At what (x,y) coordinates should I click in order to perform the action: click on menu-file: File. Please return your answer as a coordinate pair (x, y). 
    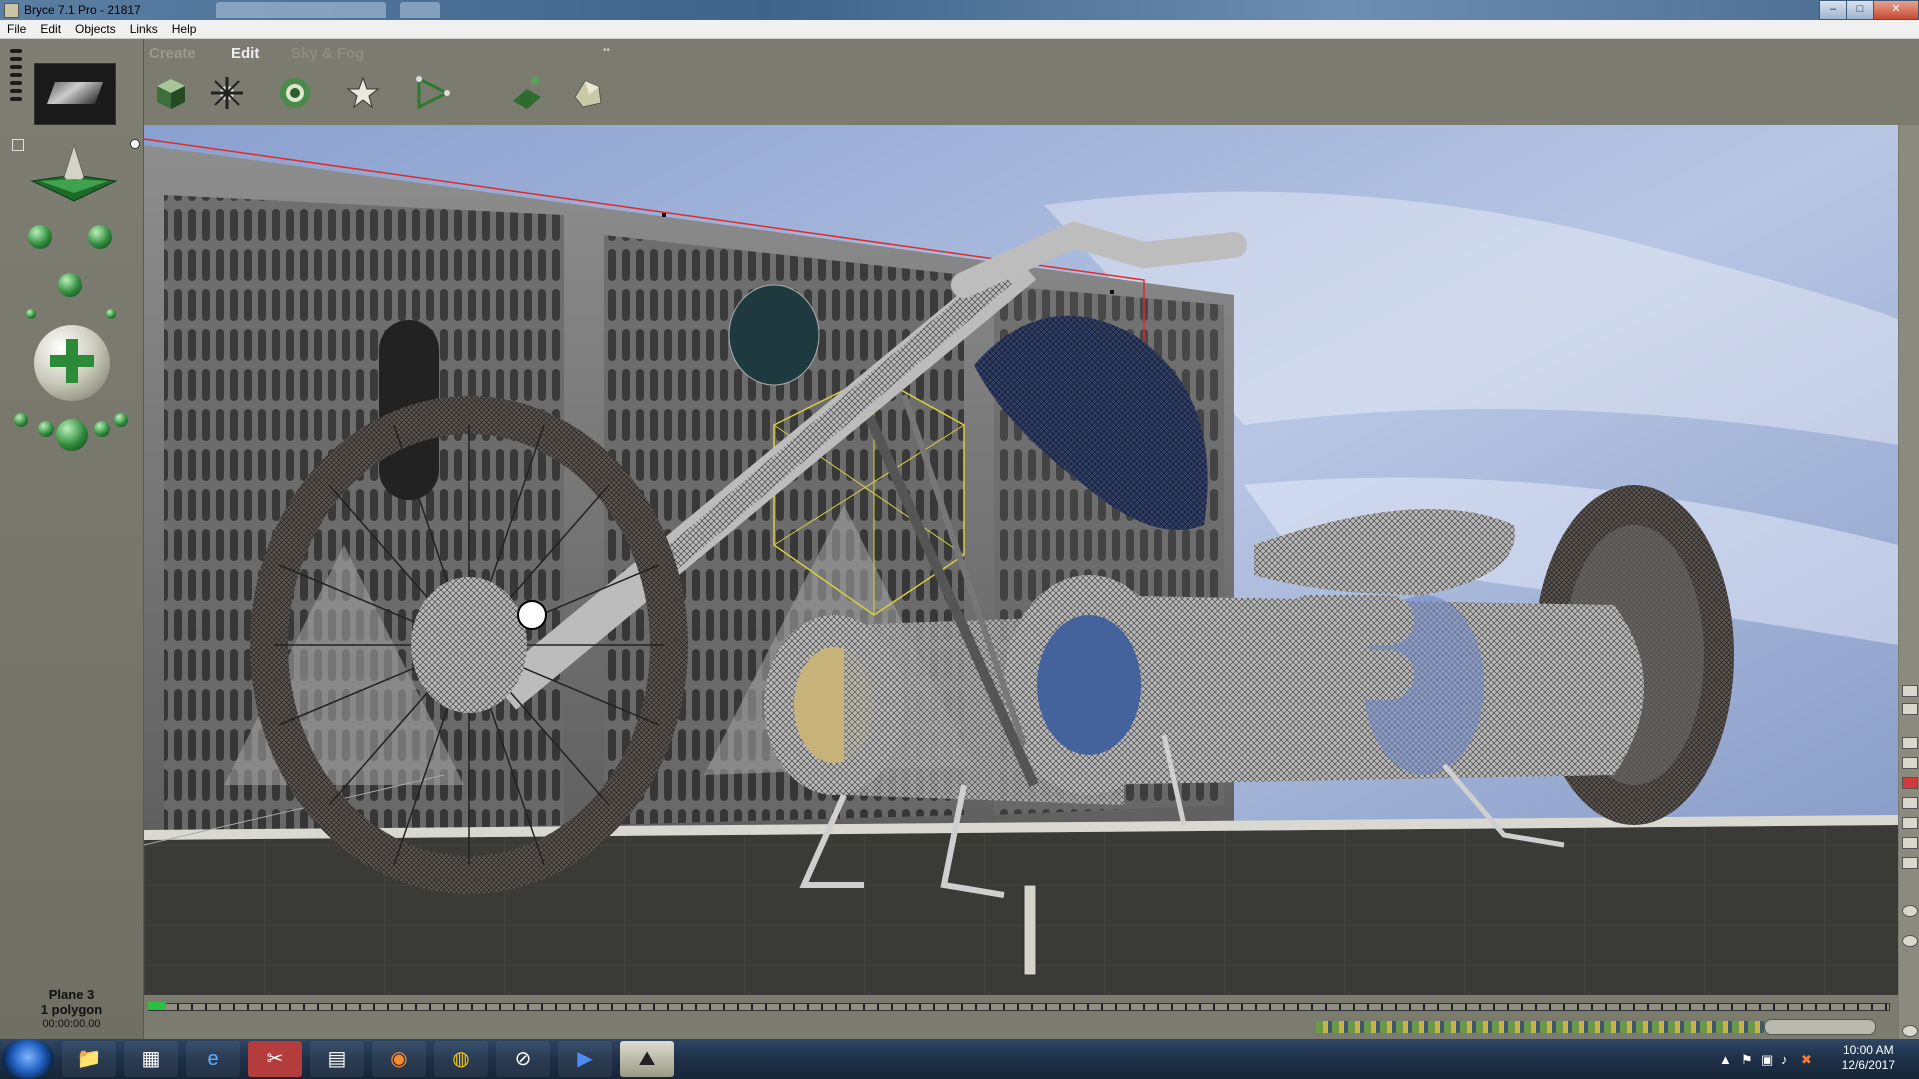
    Looking at the image, I should click on (16, 29).